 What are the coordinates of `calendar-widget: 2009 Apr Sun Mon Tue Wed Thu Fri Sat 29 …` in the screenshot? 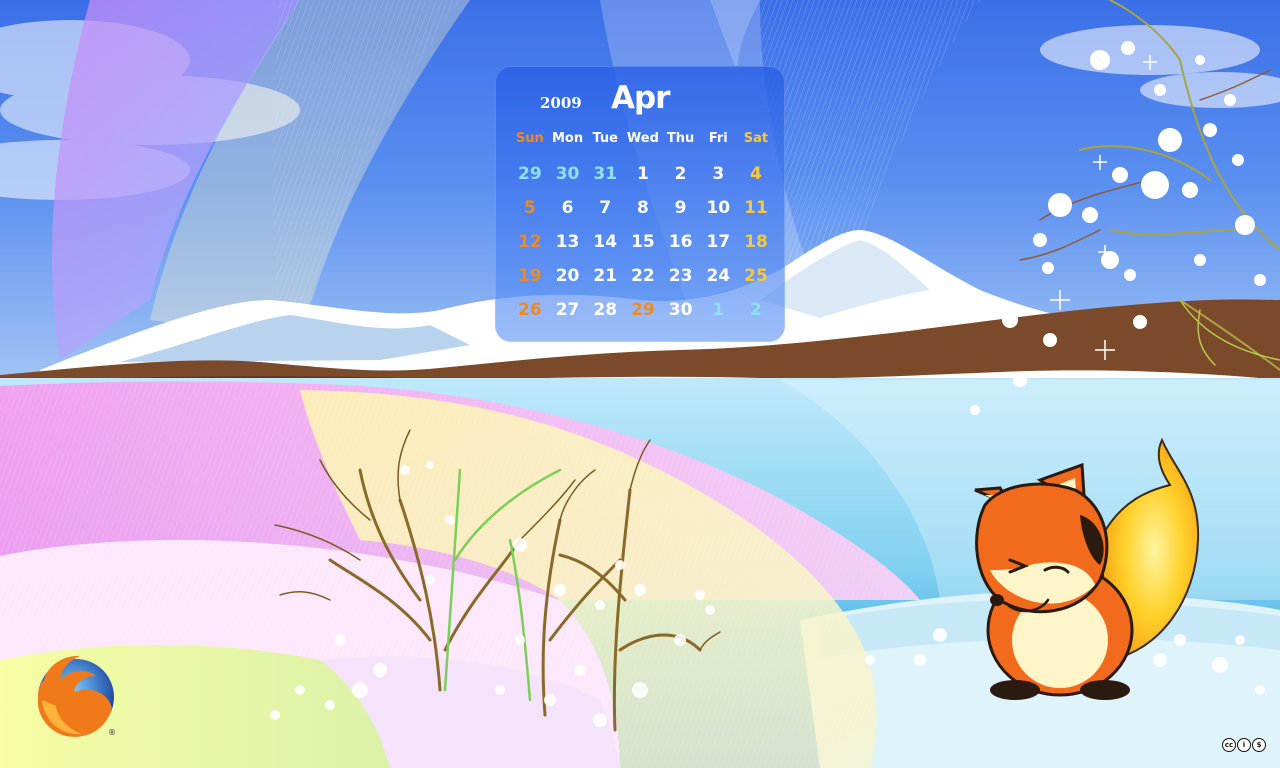 It's located at (640, 204).